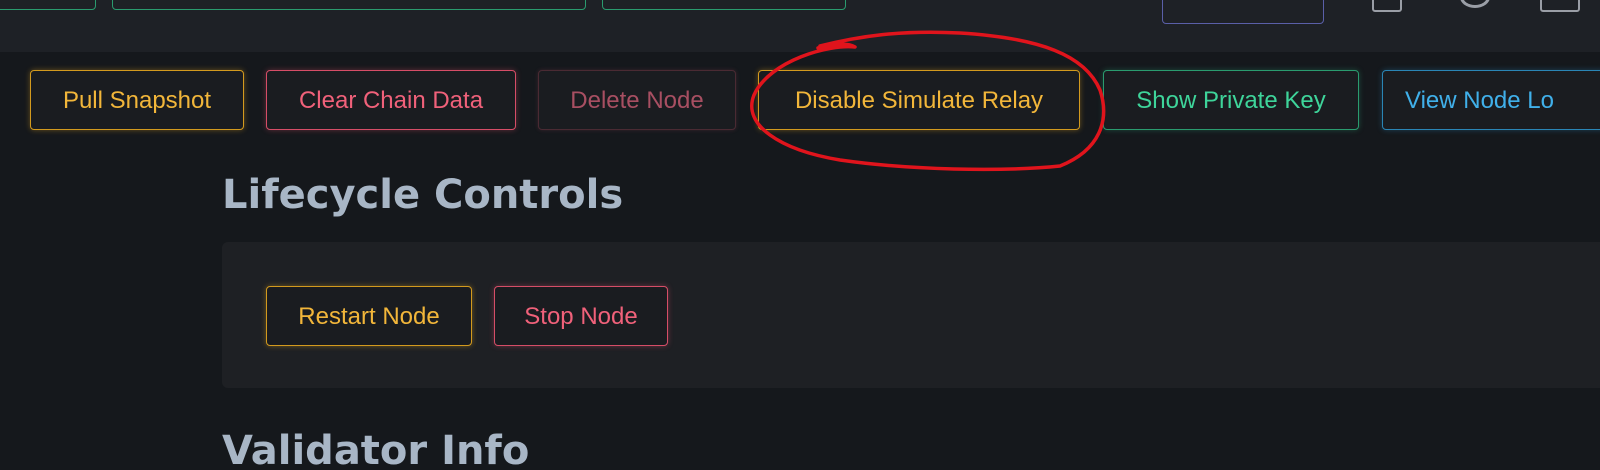  What do you see at coordinates (581, 316) in the screenshot?
I see `stop-node-button: Stop Node` at bounding box center [581, 316].